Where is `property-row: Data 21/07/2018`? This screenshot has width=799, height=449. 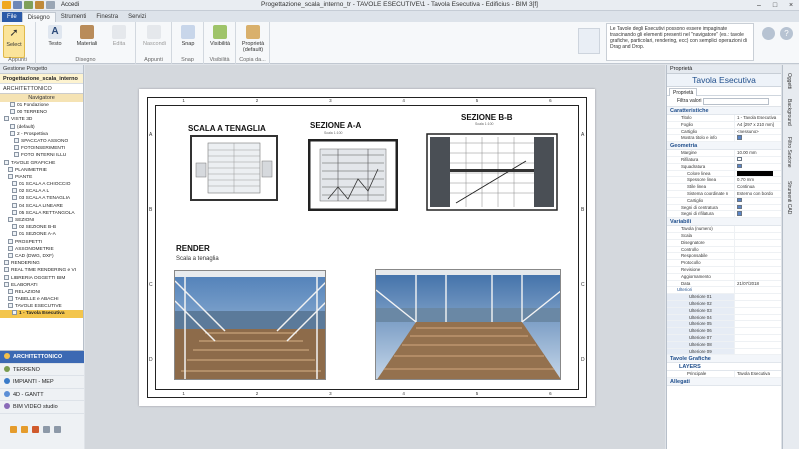
property-row: Data 21/07/2018 is located at coordinates (724, 284).